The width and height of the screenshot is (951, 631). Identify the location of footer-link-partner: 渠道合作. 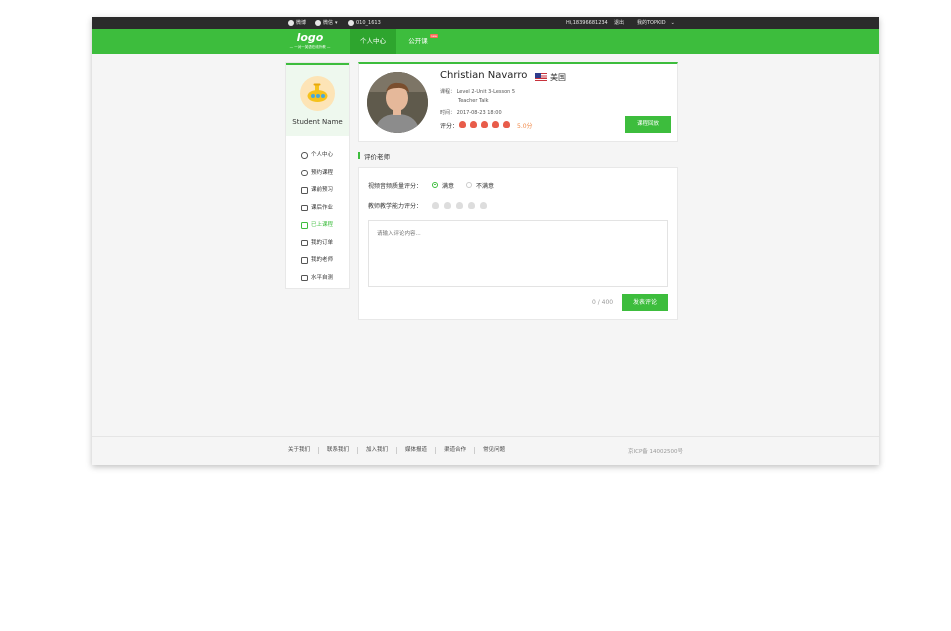
(454, 450).